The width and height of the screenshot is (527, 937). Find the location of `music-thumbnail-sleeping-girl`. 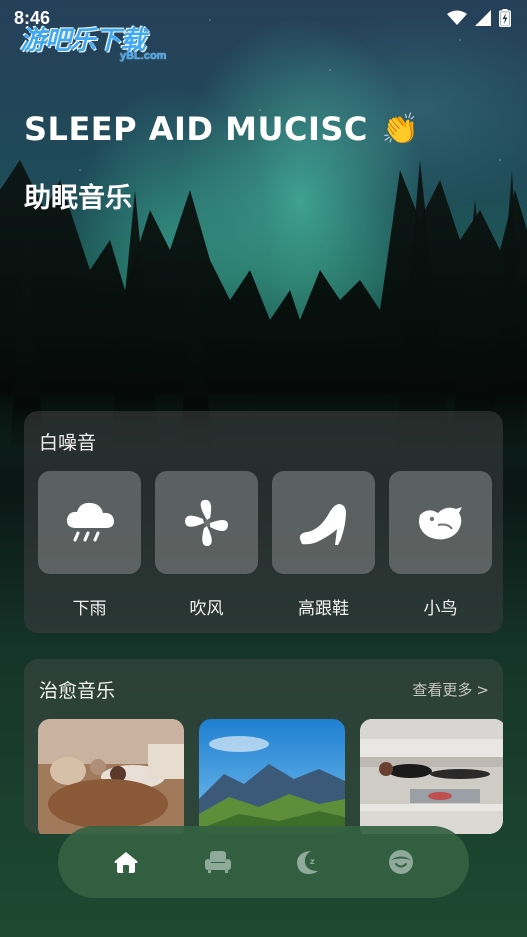

music-thumbnail-sleeping-girl is located at coordinates (111, 776).